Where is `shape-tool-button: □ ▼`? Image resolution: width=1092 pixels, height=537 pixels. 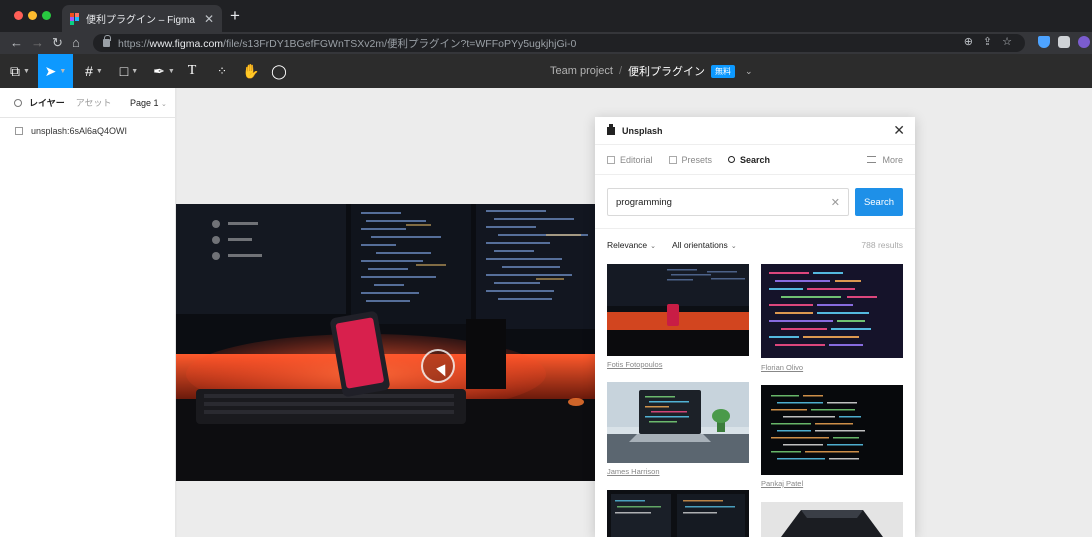
shape-tool-button: □ ▼ is located at coordinates (129, 71).